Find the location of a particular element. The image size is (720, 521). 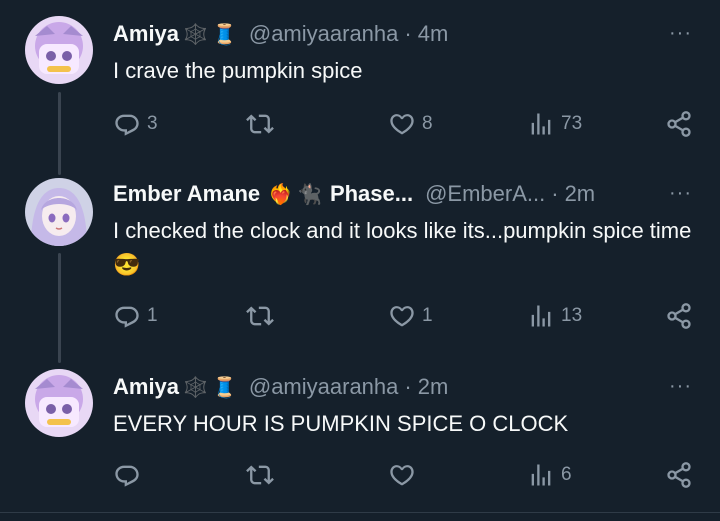

action-bar: 6 is located at coordinates (405, 475).